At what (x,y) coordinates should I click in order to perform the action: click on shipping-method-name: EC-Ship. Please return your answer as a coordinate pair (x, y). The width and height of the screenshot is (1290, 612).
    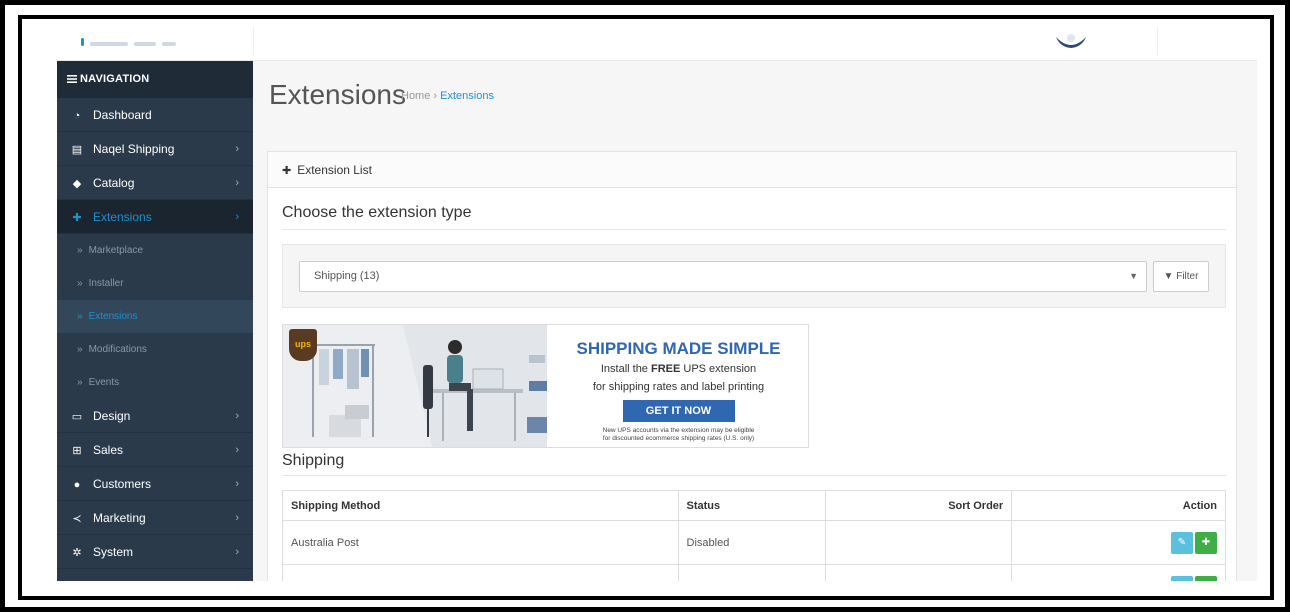
    Looking at the image, I should click on (480, 572).